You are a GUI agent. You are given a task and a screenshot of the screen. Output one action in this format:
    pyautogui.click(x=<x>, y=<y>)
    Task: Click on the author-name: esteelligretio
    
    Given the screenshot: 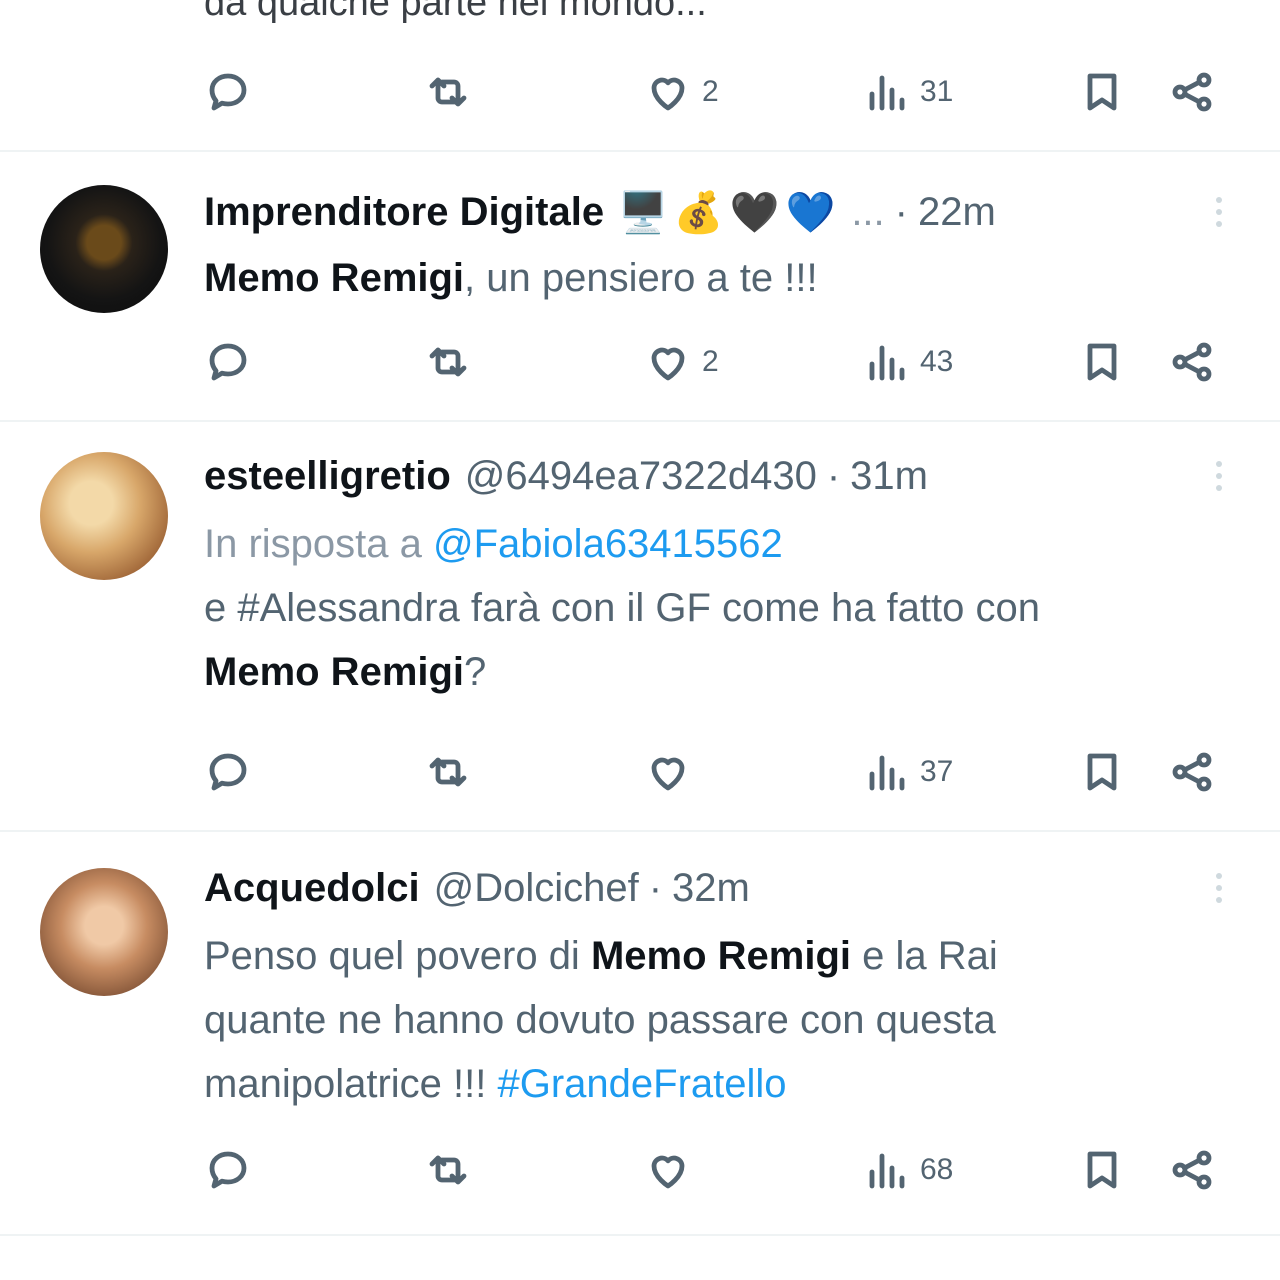 What is the action you would take?
    pyautogui.click(x=327, y=476)
    